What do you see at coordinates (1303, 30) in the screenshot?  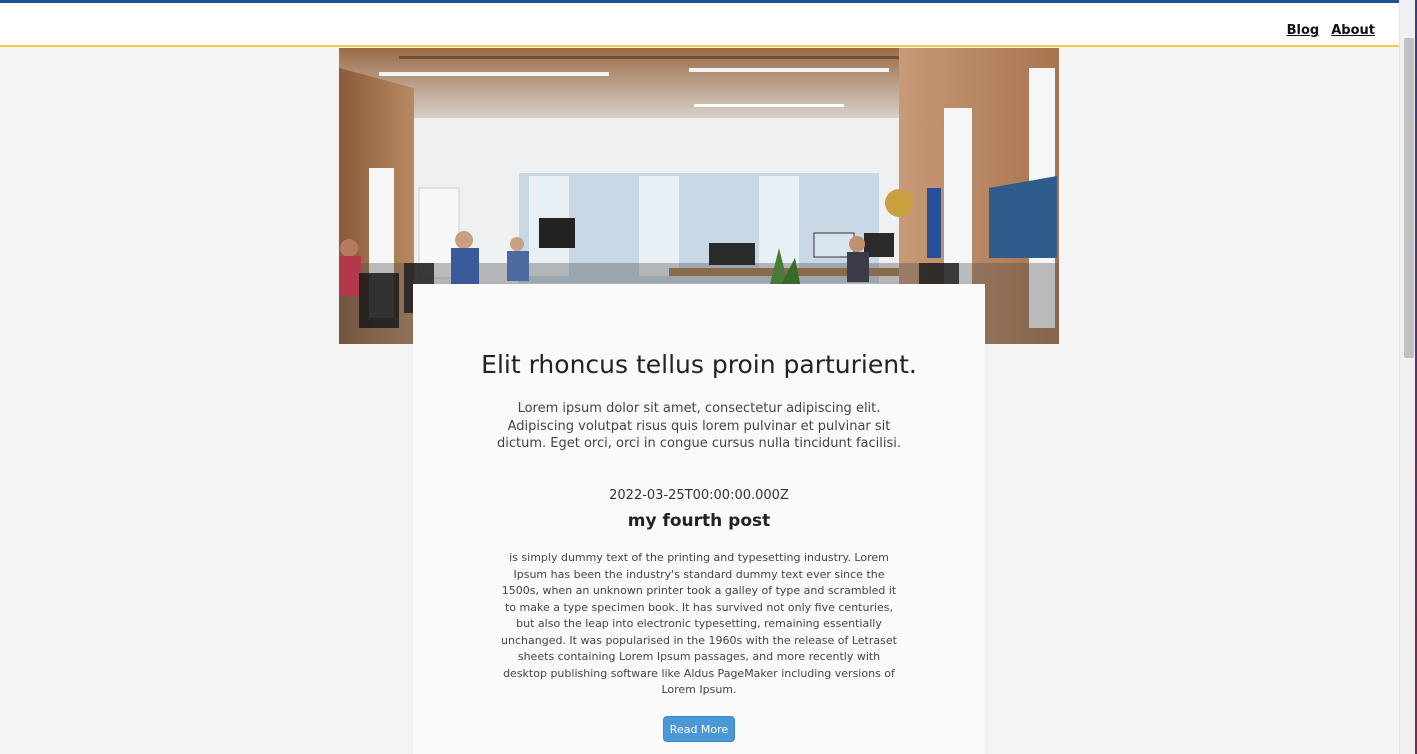 I see `nav-link-blog: Blog` at bounding box center [1303, 30].